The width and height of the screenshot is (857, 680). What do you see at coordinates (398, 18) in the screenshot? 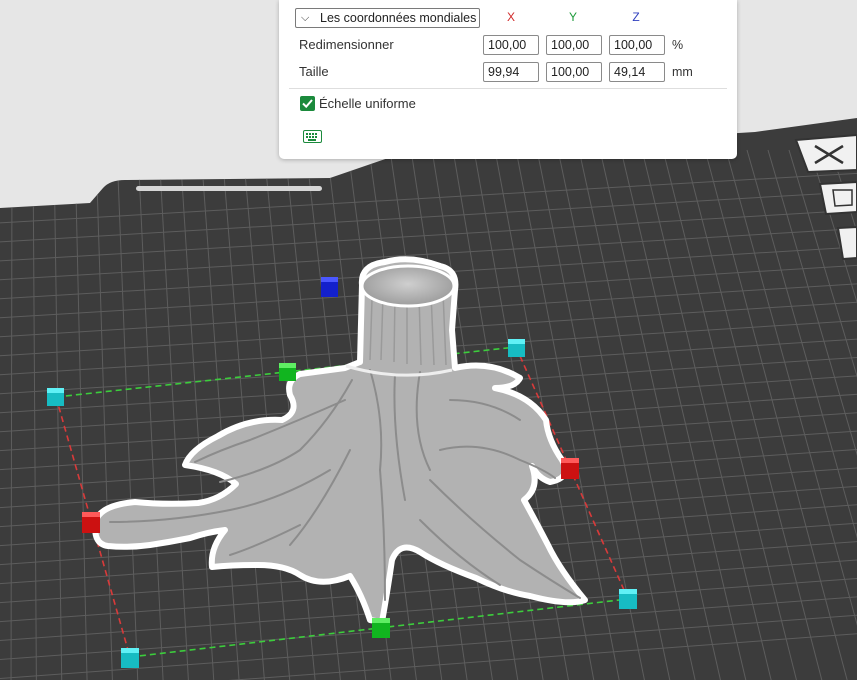
I see `coordinate-system-value: Les coordonnées mondiales` at bounding box center [398, 18].